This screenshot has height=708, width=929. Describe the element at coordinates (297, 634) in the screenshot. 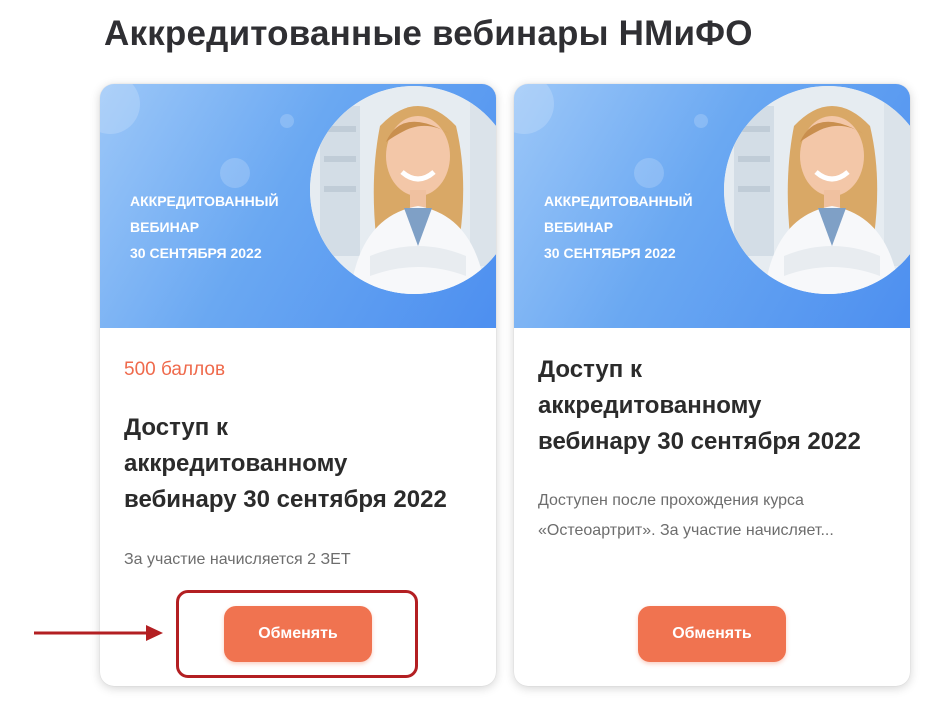

I see `exchange-button-highlight` at that location.